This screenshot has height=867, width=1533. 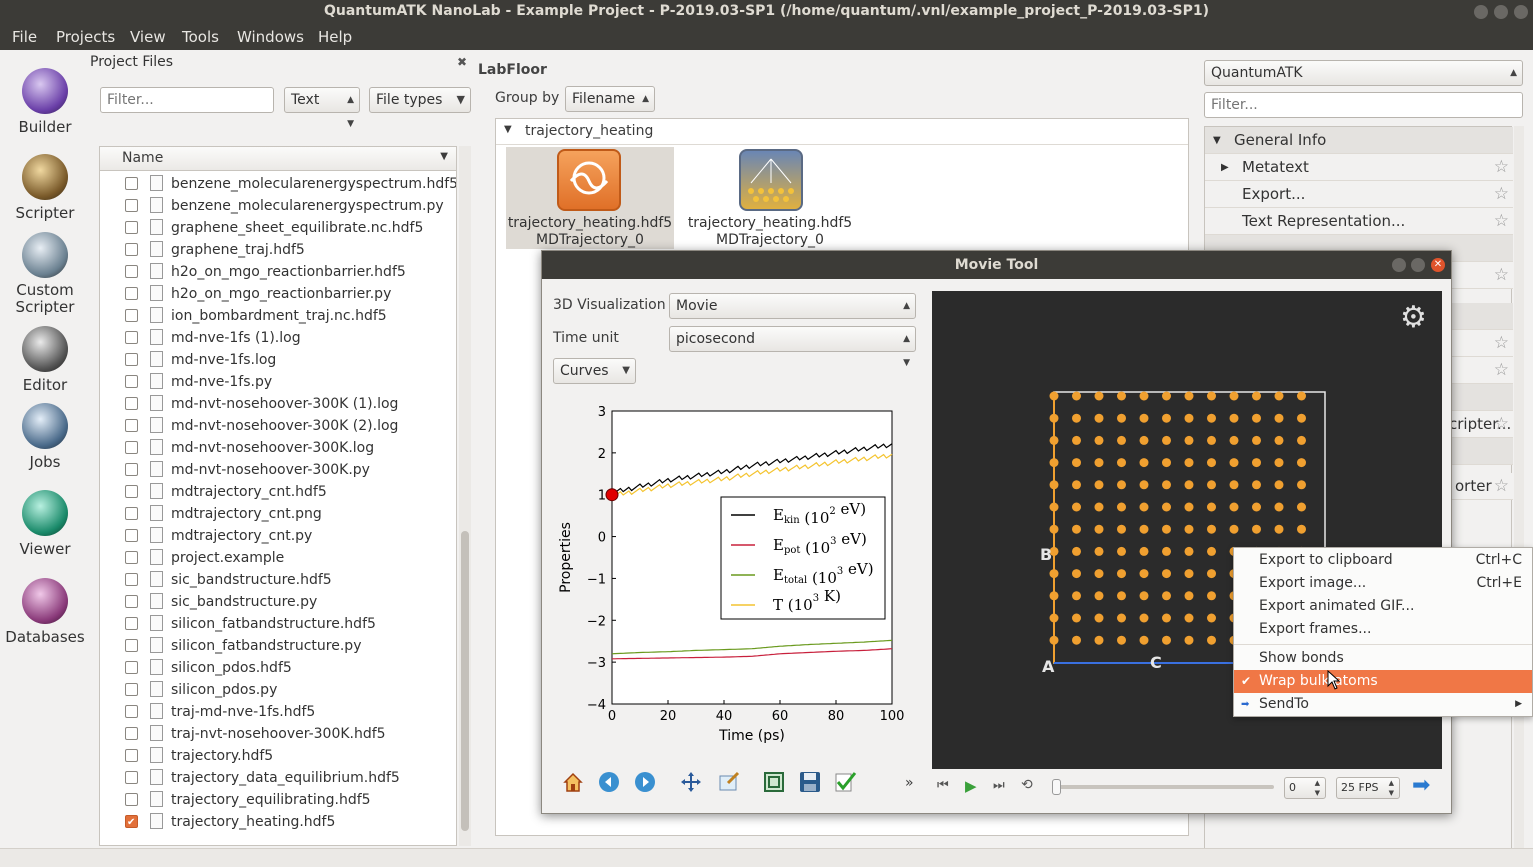 I want to click on file-row: traj-md-nve-1fs.hdf5, so click(x=278, y=712).